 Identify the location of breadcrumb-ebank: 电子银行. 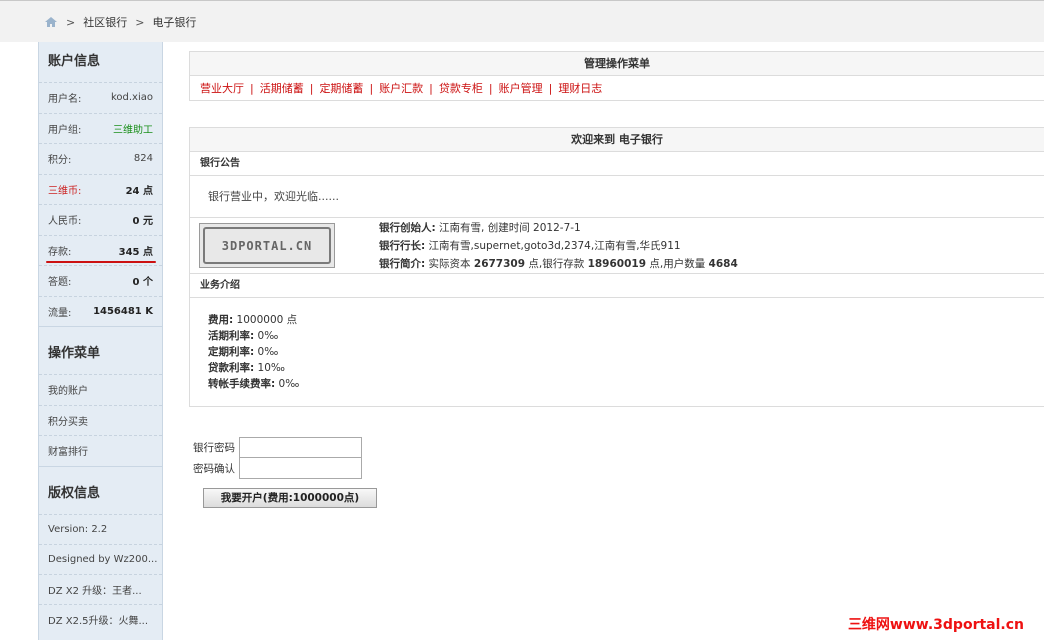
(174, 22).